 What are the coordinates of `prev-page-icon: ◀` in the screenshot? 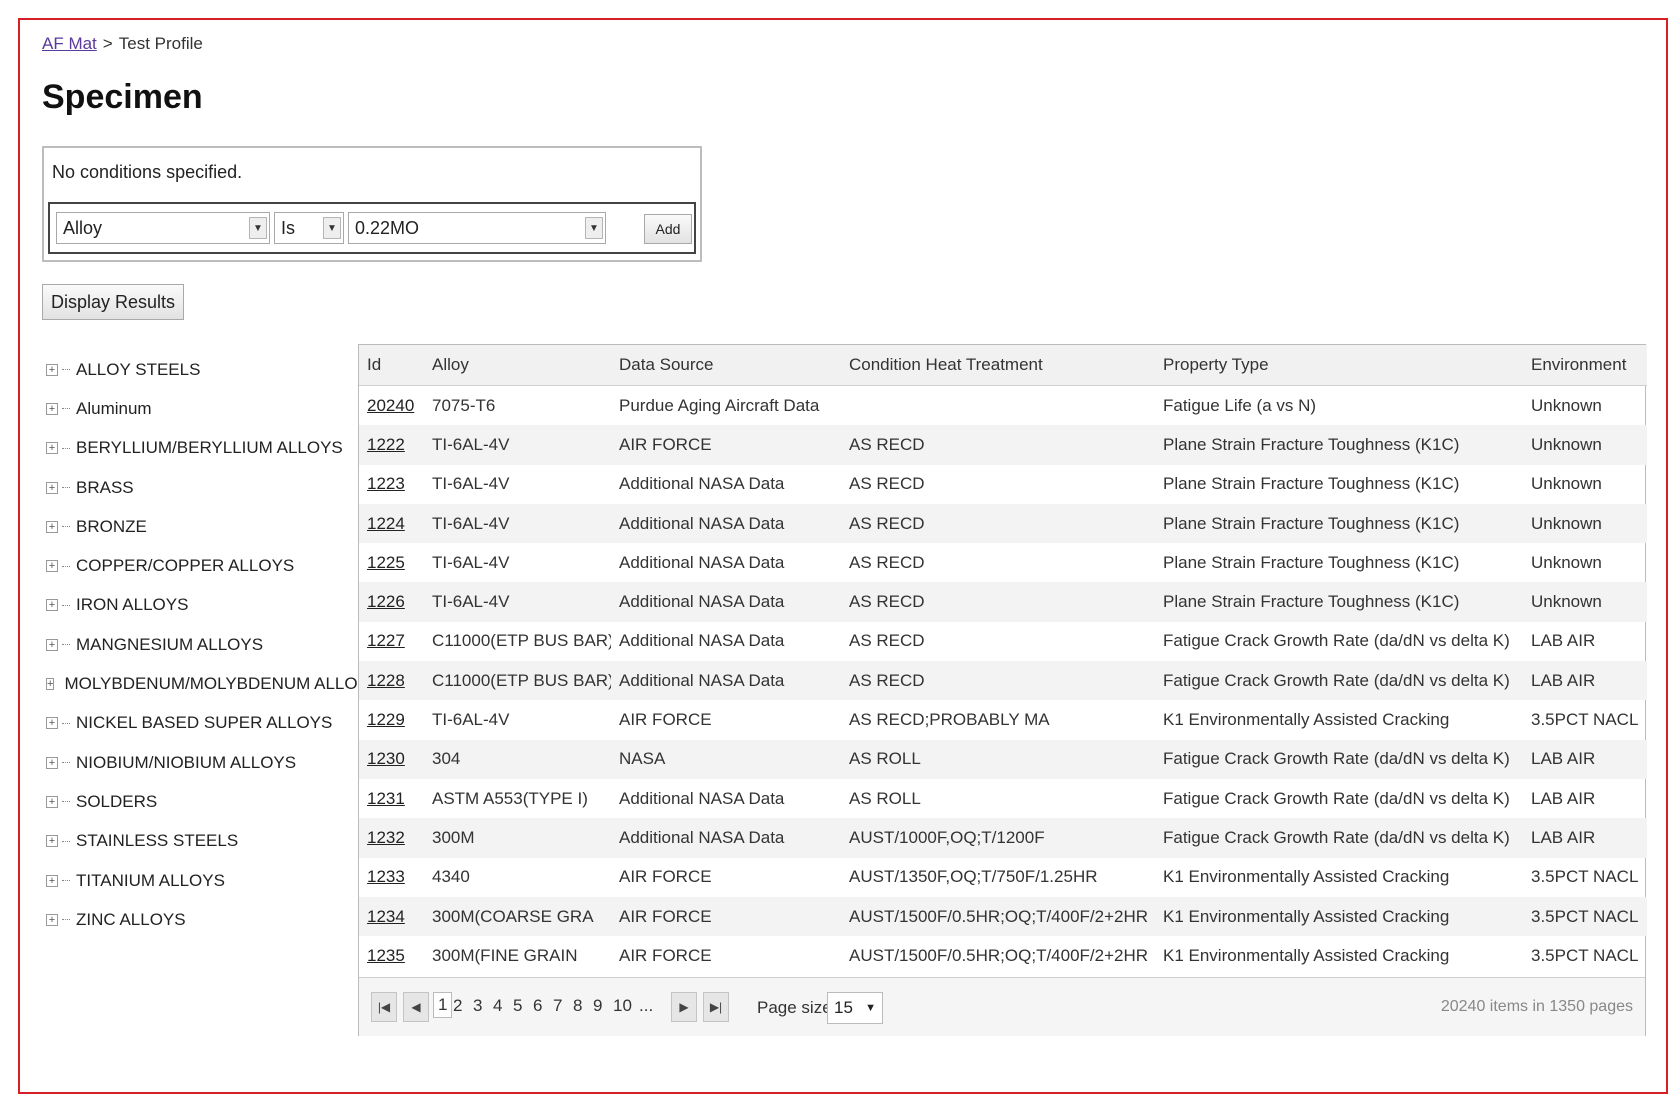 It's located at (416, 1007).